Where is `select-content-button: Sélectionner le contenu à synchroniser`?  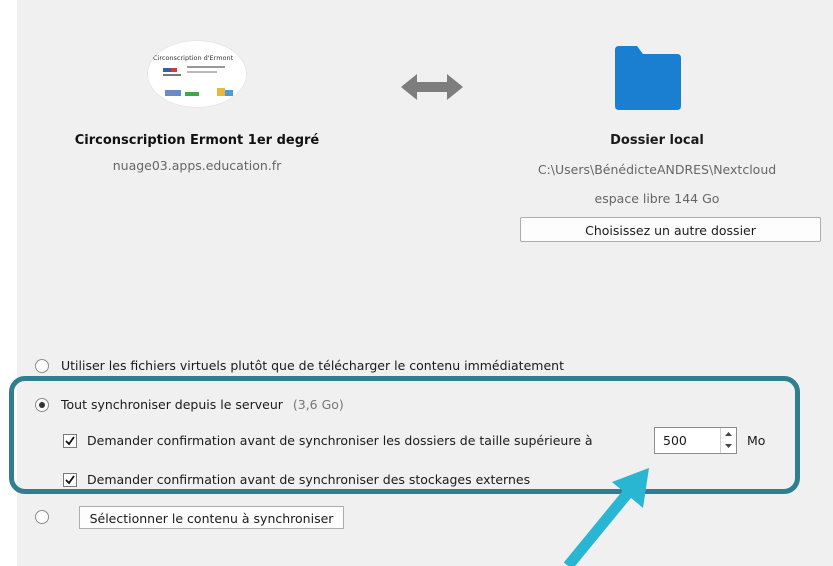 select-content-button: Sélectionner le contenu à synchroniser is located at coordinates (211, 517).